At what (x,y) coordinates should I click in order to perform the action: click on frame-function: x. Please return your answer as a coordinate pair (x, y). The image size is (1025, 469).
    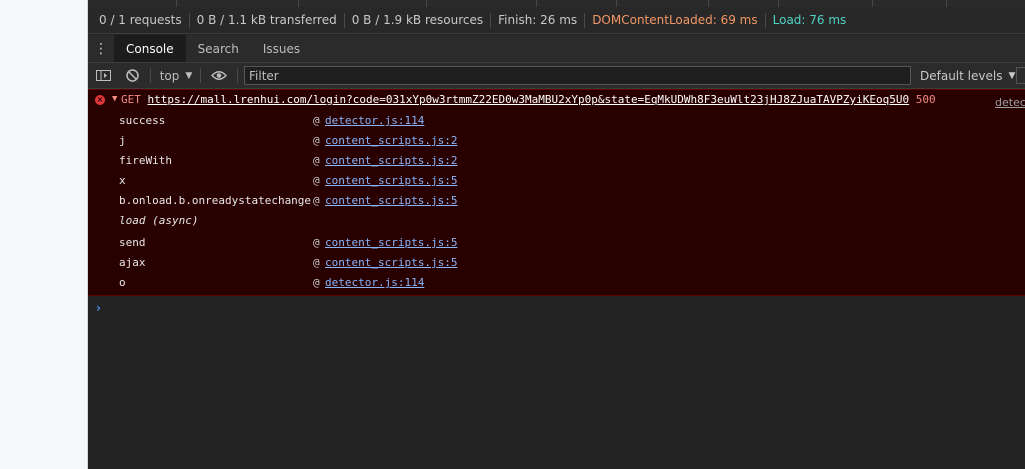
    Looking at the image, I should click on (122, 180).